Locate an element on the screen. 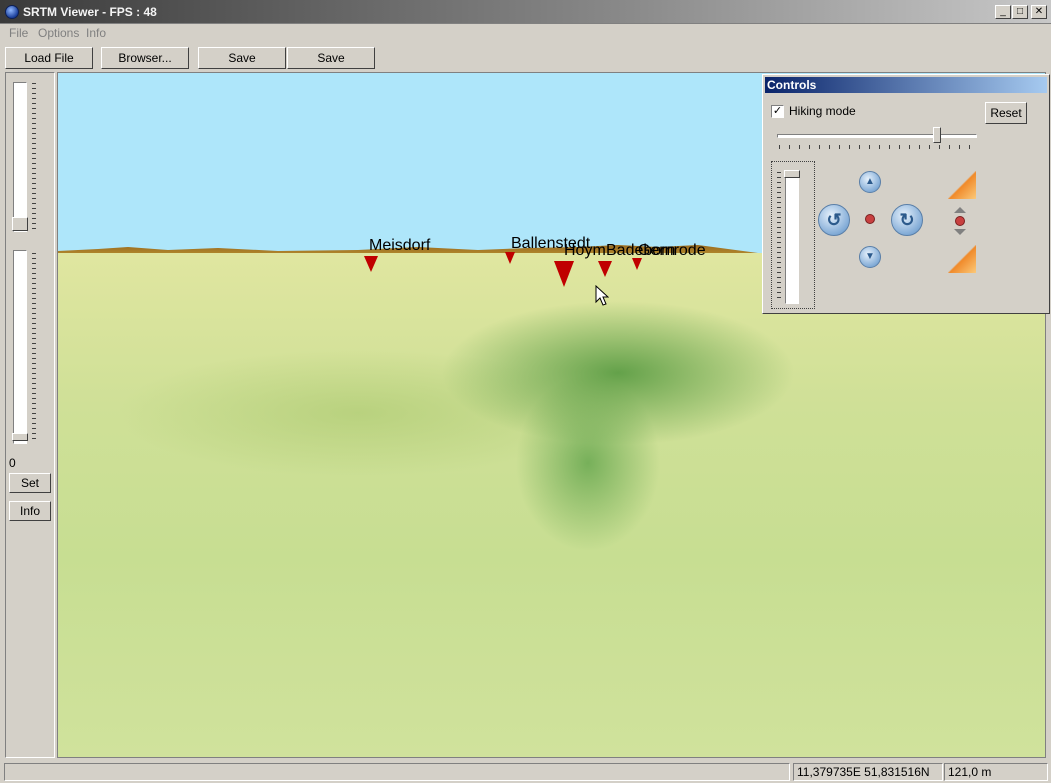 Image resolution: width=1051 pixels, height=783 pixels. zoom-in-icon is located at coordinates (962, 185).